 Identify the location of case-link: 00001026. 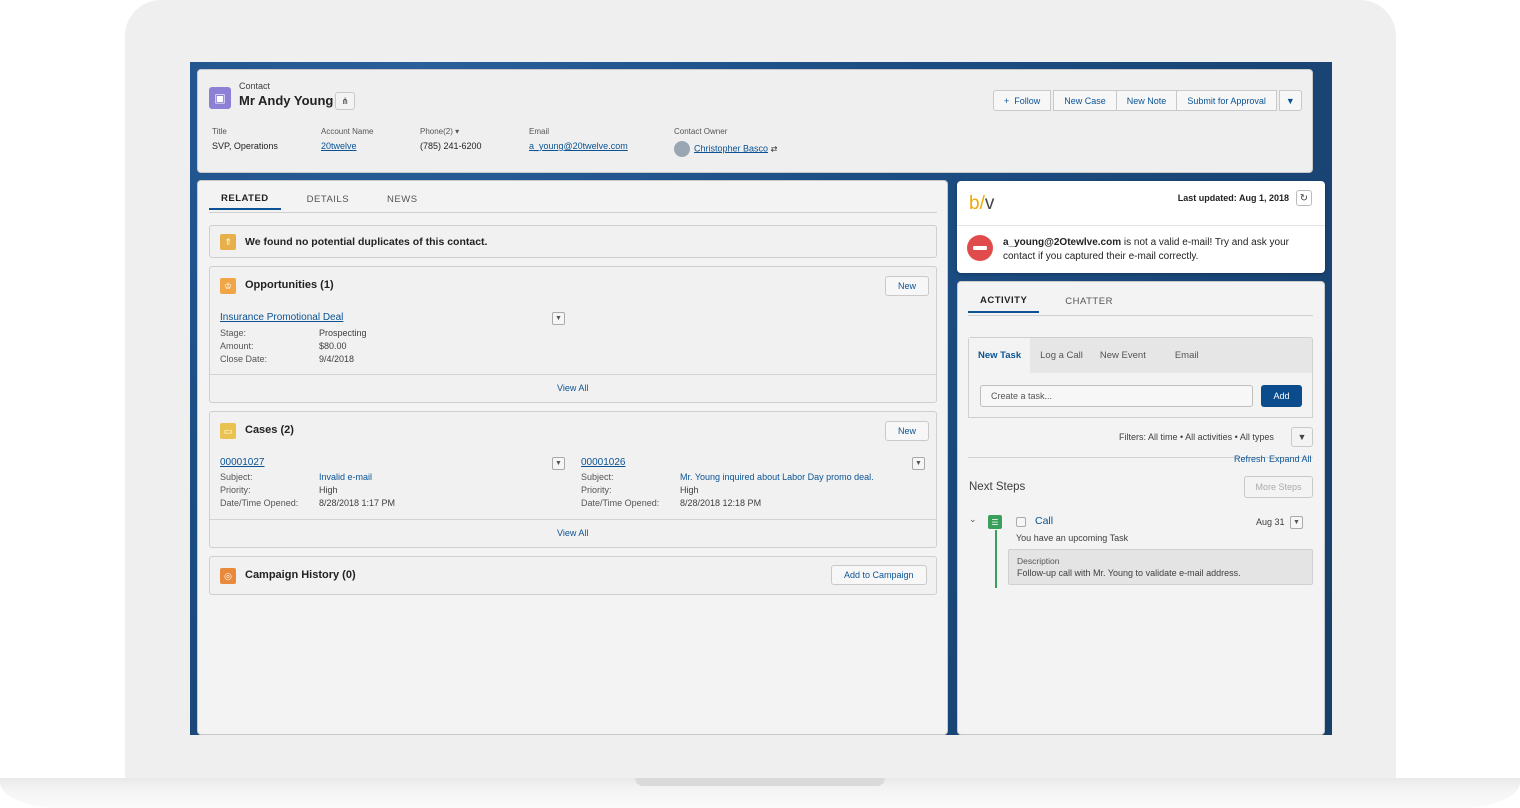
(603, 462).